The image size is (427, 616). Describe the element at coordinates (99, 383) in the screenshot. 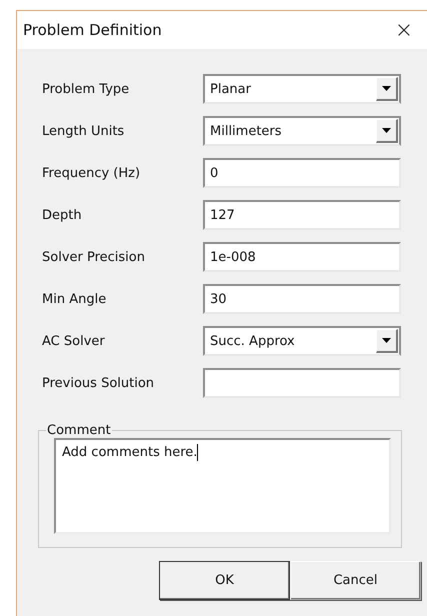

I see `field-label: Previous Solution` at that location.